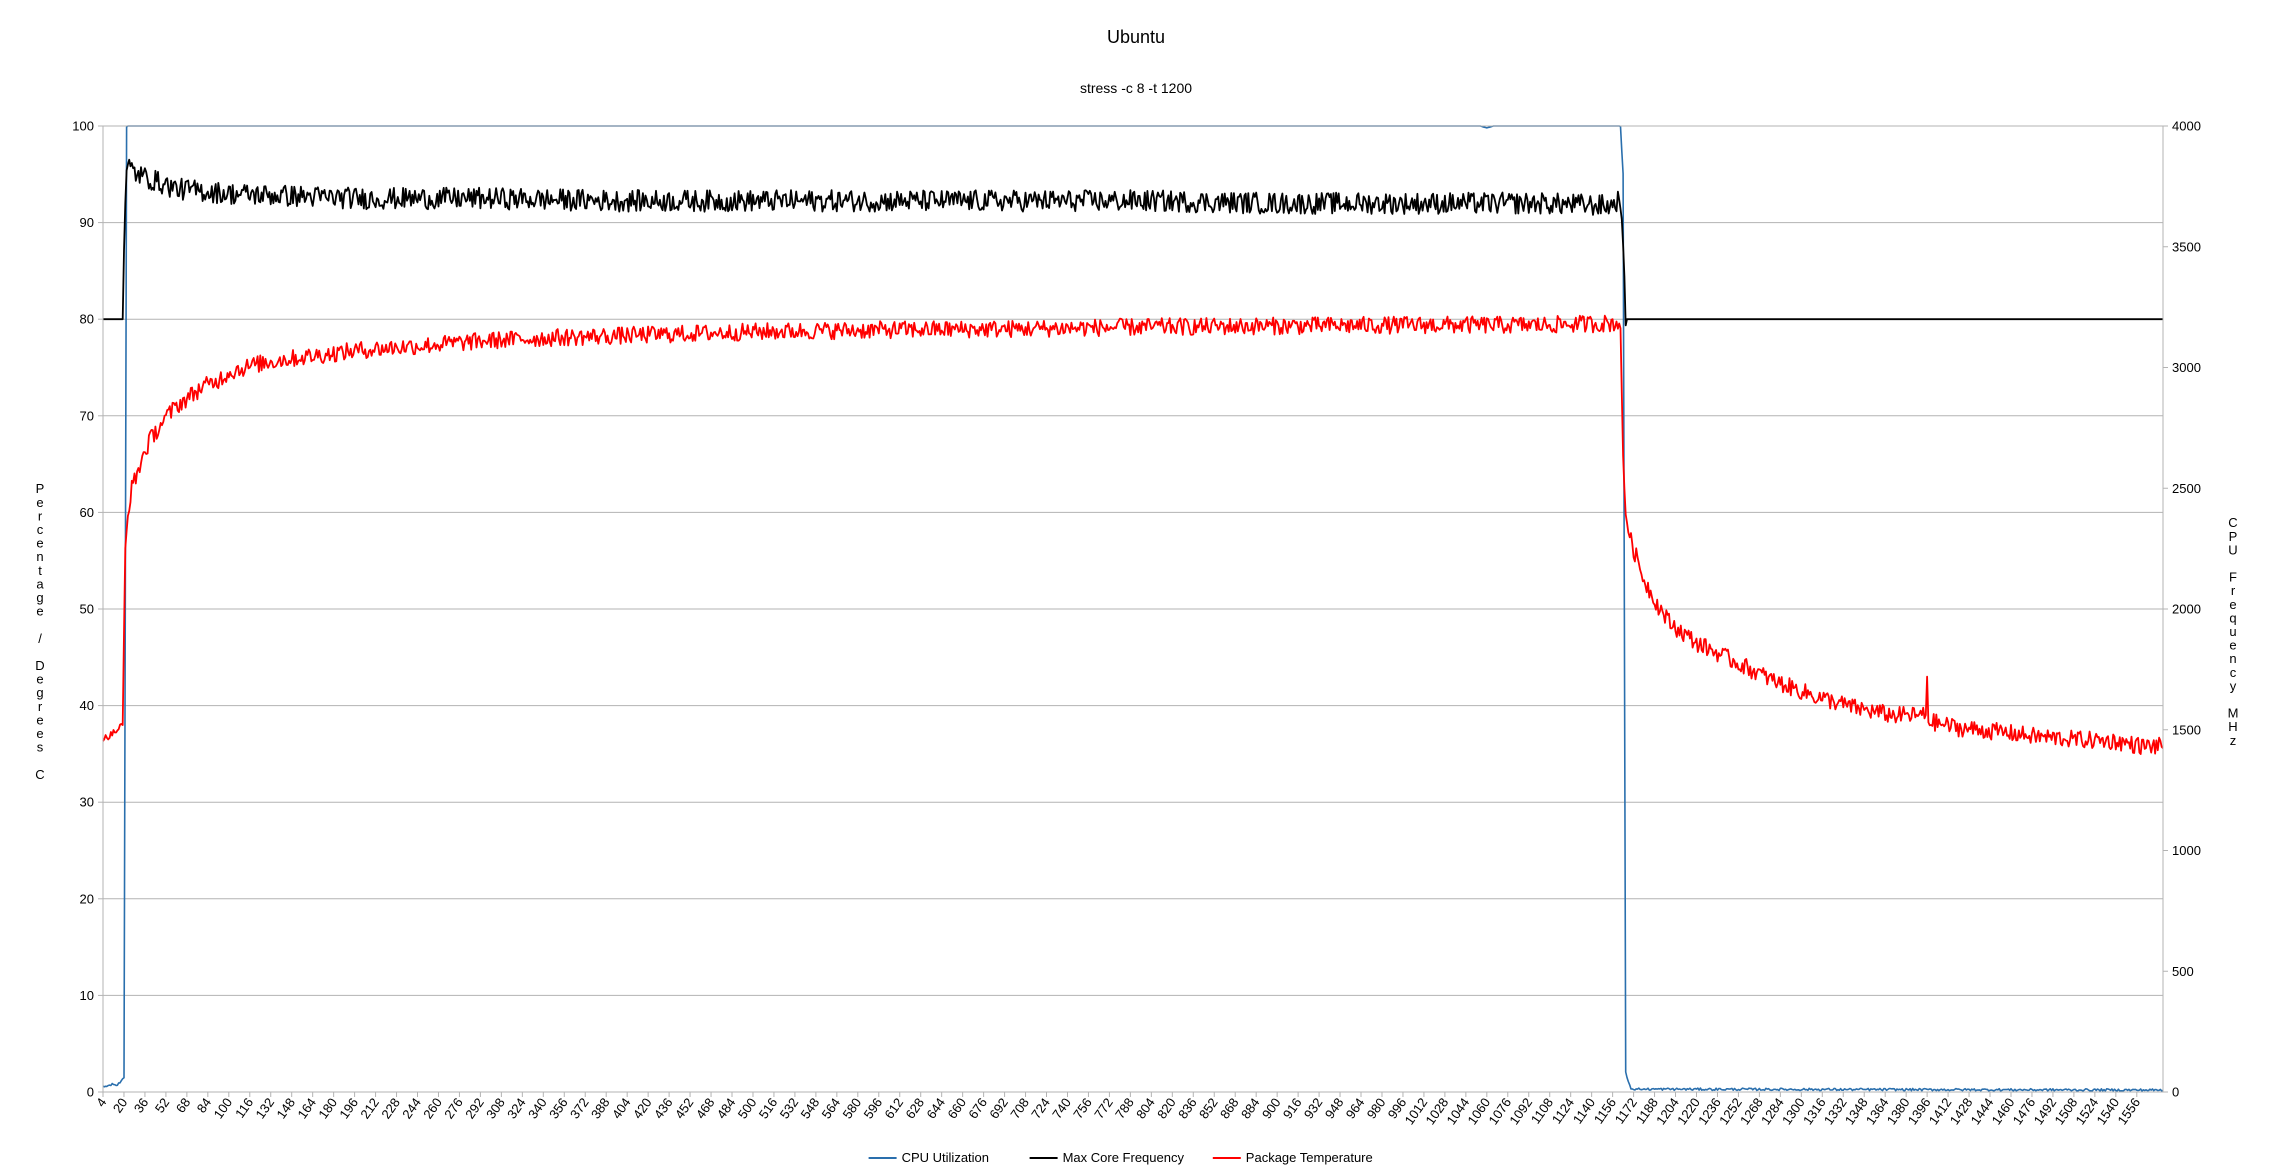 The height and width of the screenshot is (1170, 2272). What do you see at coordinates (87, 415) in the screenshot?
I see `y-tick-label: 70` at bounding box center [87, 415].